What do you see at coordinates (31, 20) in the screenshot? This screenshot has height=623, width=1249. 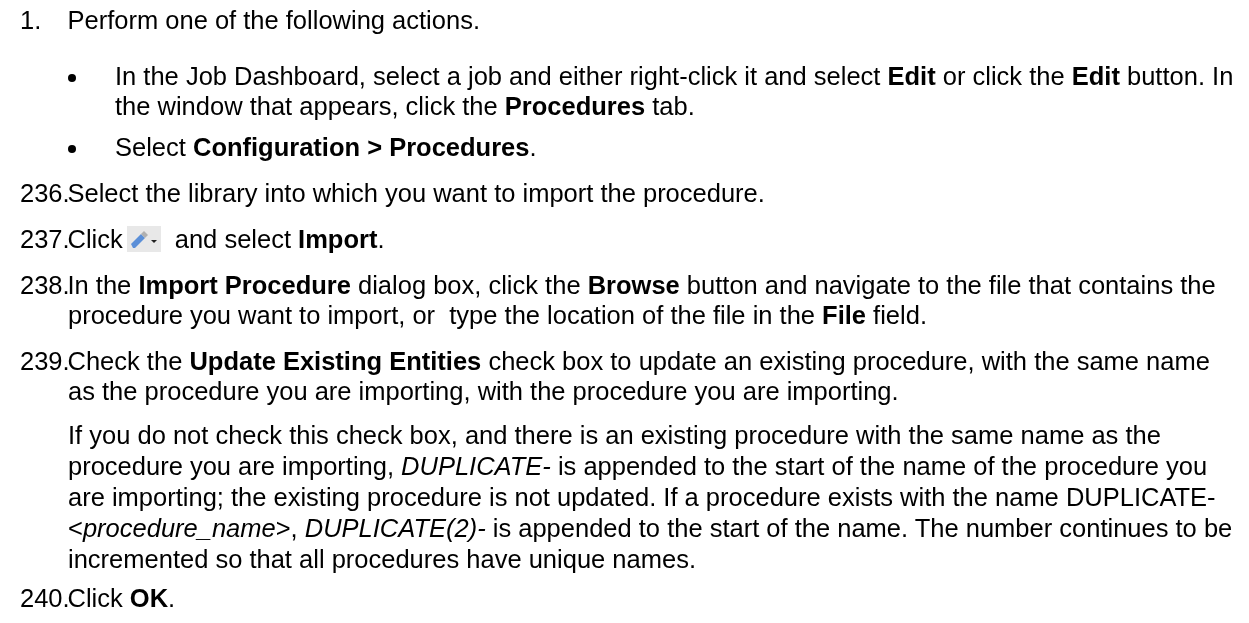 I see `step-number: 1.` at bounding box center [31, 20].